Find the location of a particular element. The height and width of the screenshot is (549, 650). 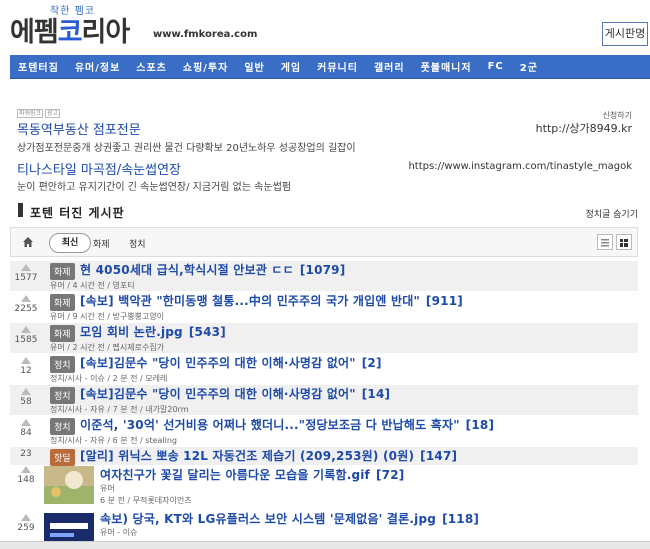

post-title: 모임 회비 논란.jpg [543] is located at coordinates (153, 331).